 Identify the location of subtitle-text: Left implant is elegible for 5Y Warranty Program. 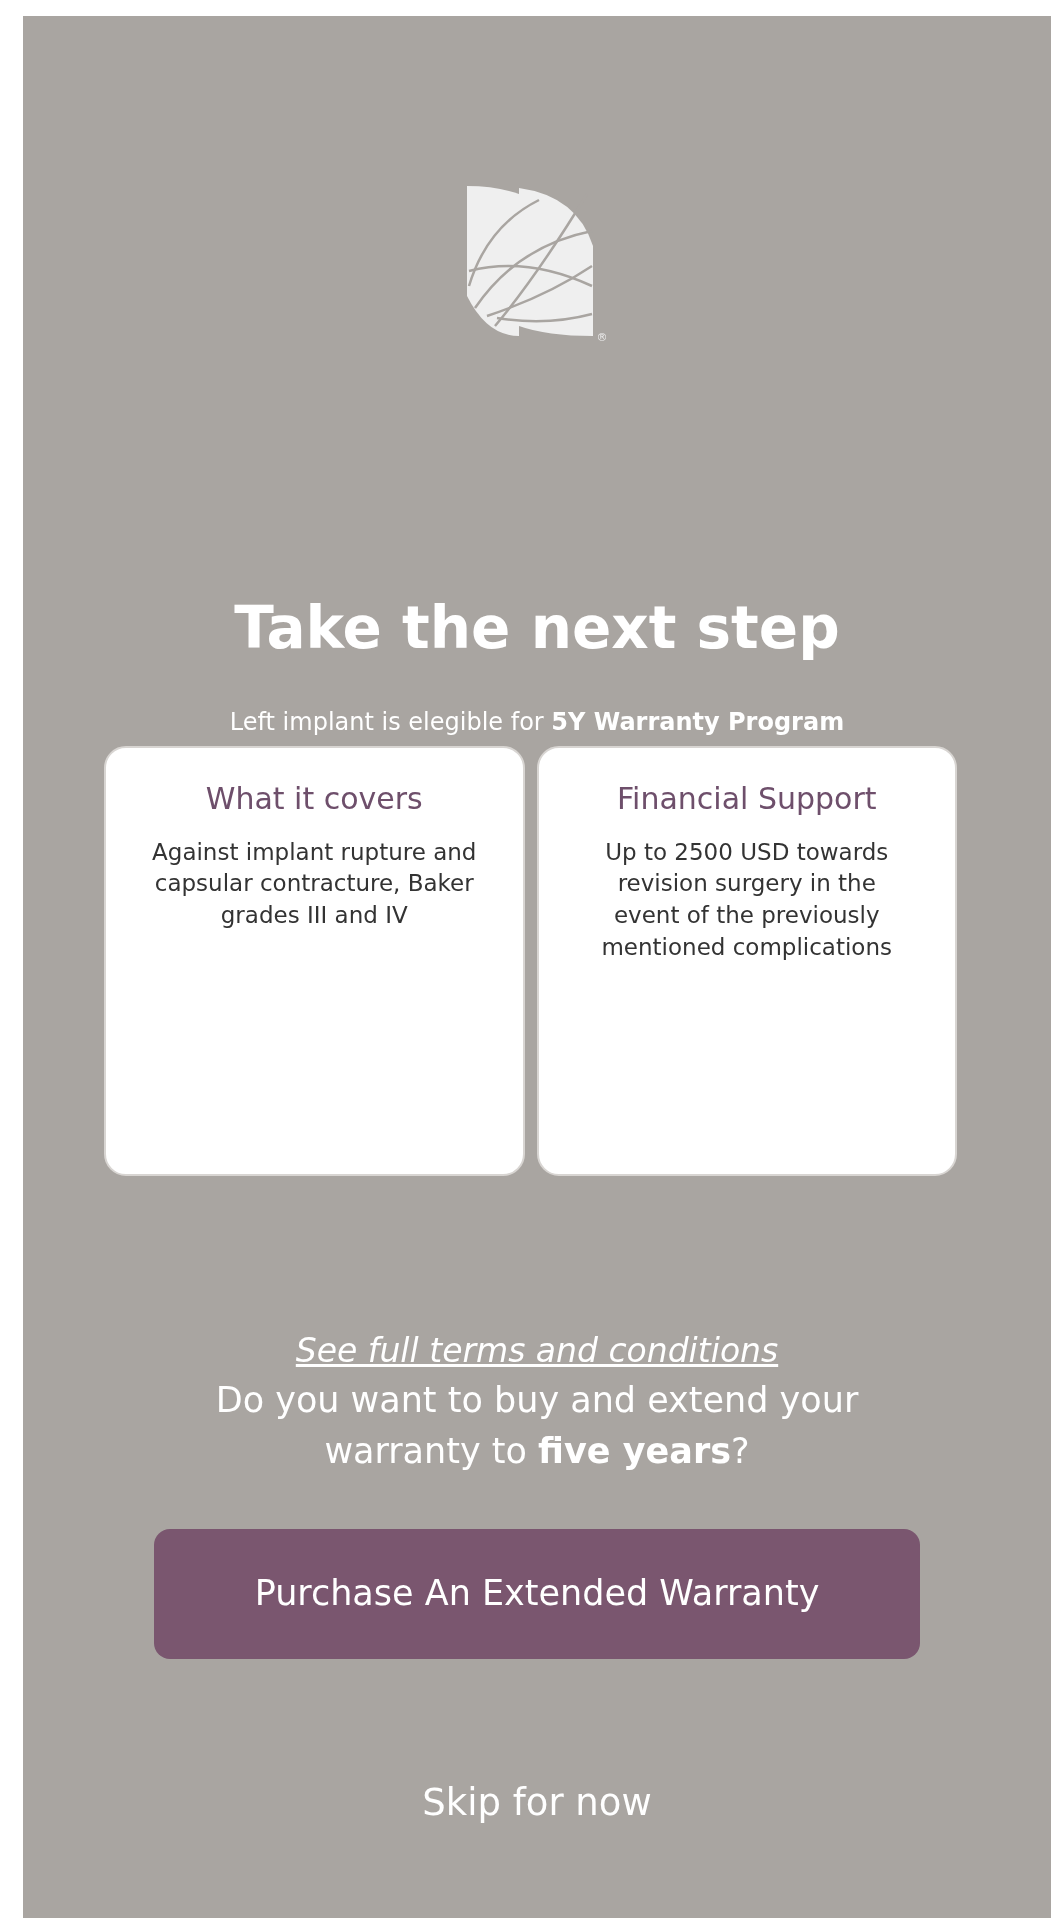
(537, 722).